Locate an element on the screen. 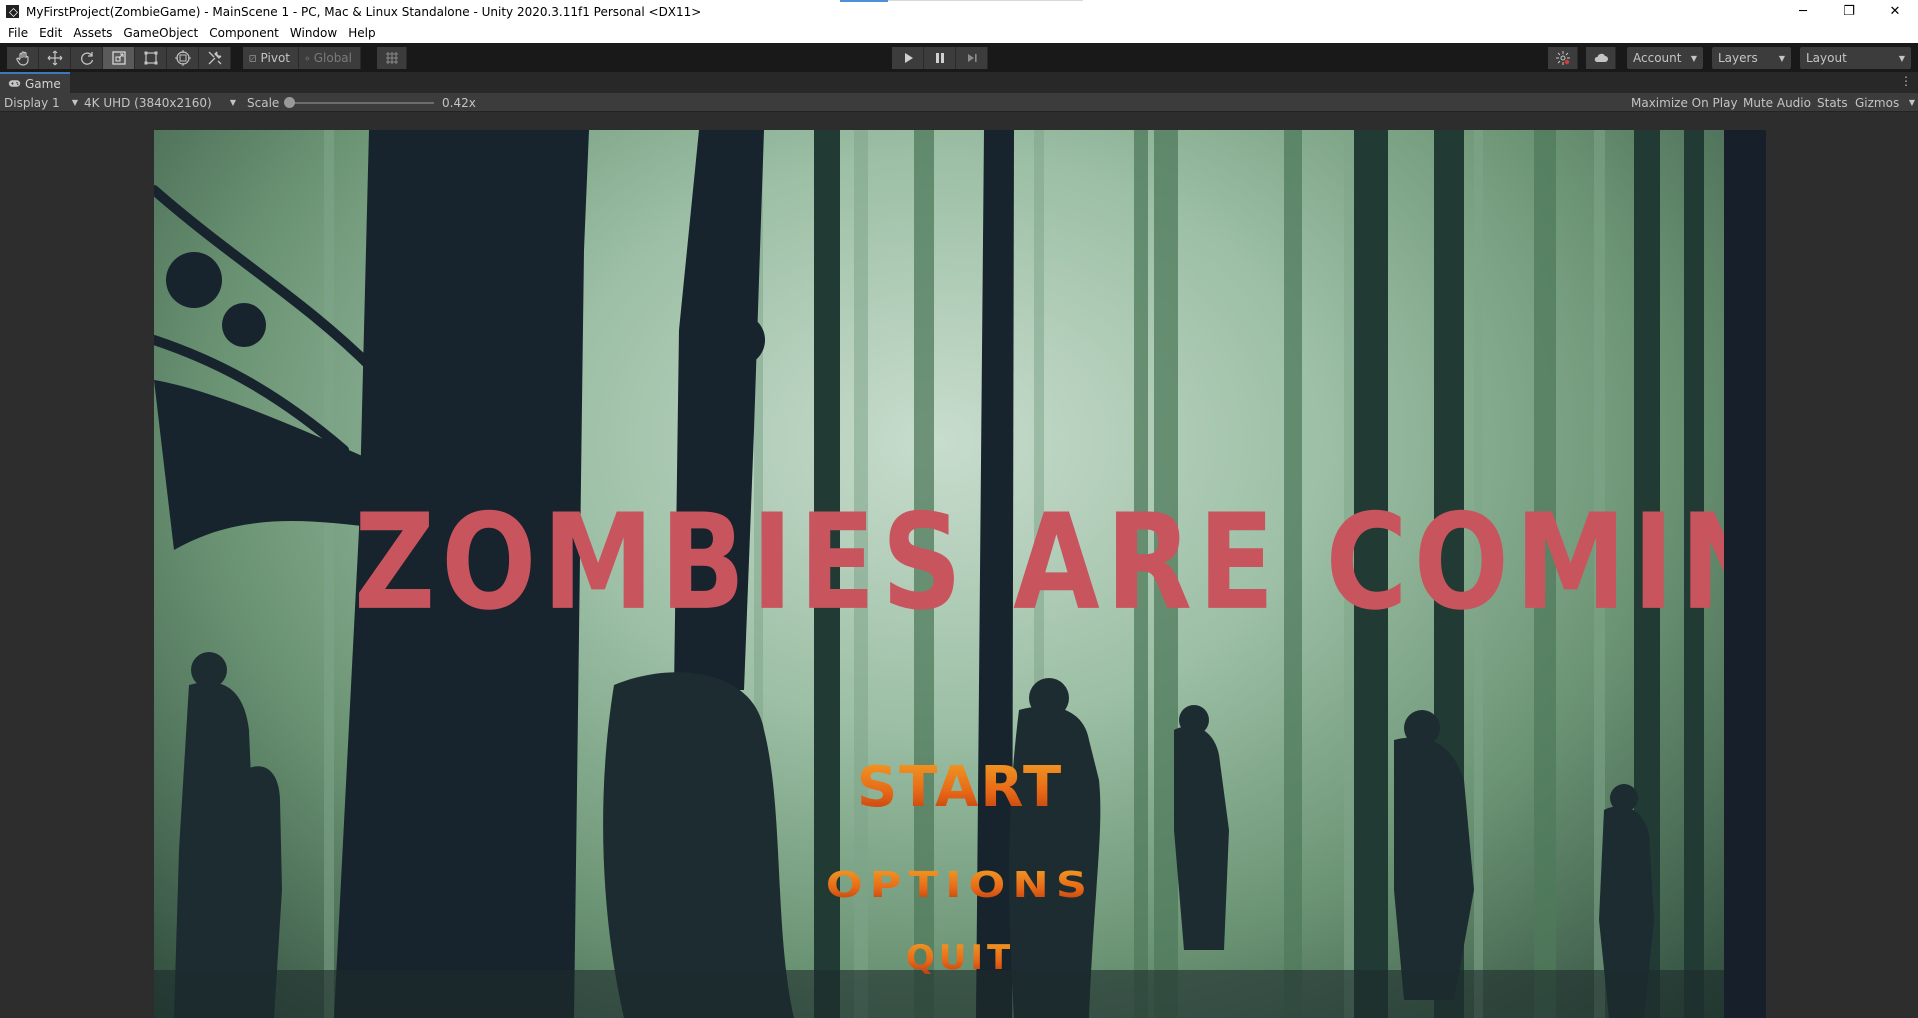 The image size is (1918, 1018). resolution-dropdown: 4K UHD (3840x2160) ▼ is located at coordinates (160, 102).